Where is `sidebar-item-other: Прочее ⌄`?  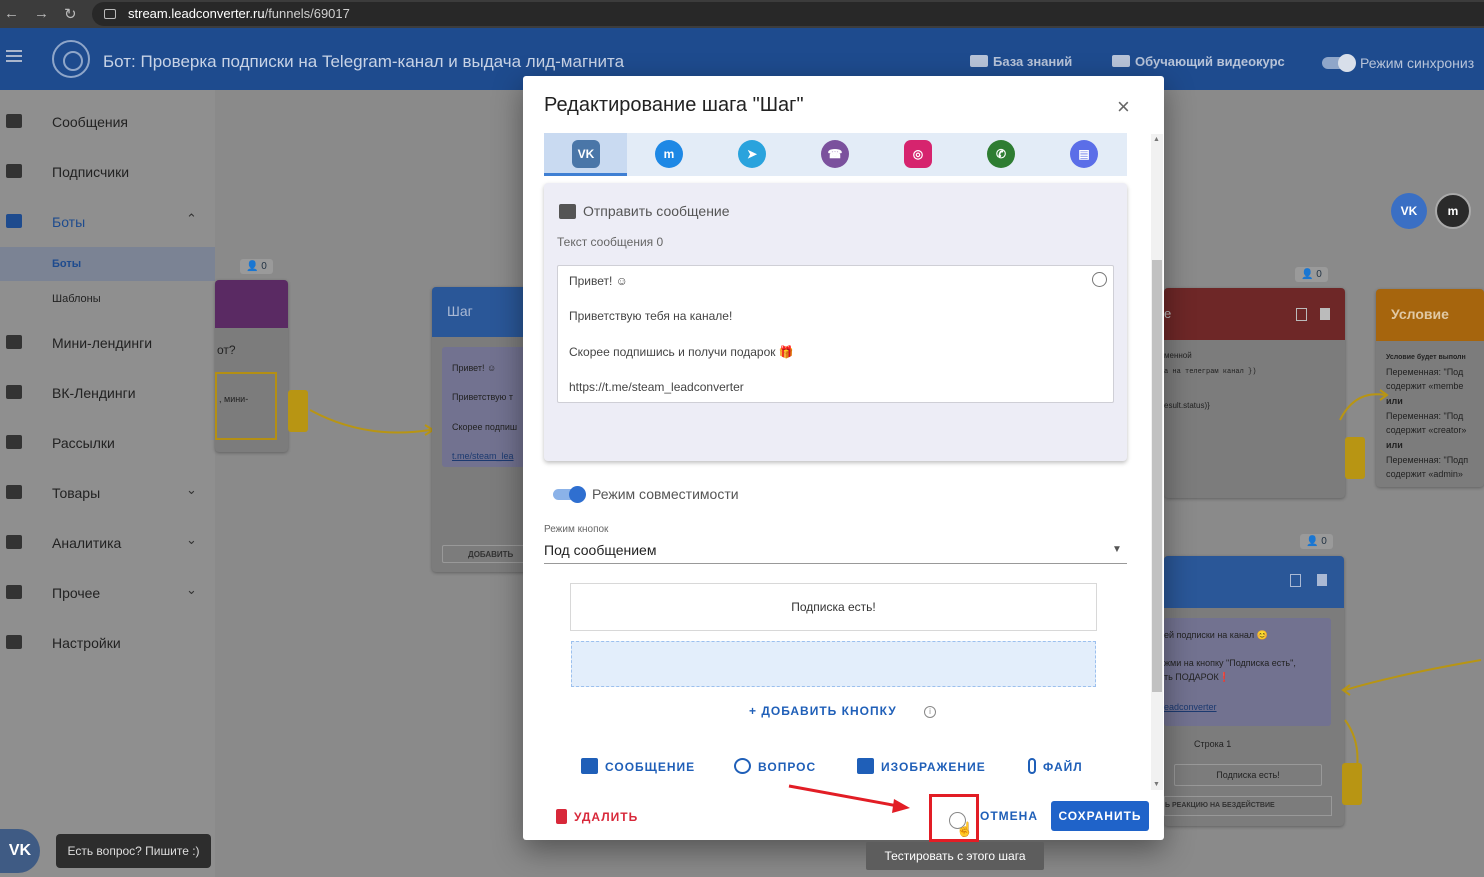
sidebar-item-other: Прочее ⌄ is located at coordinates (107, 593).